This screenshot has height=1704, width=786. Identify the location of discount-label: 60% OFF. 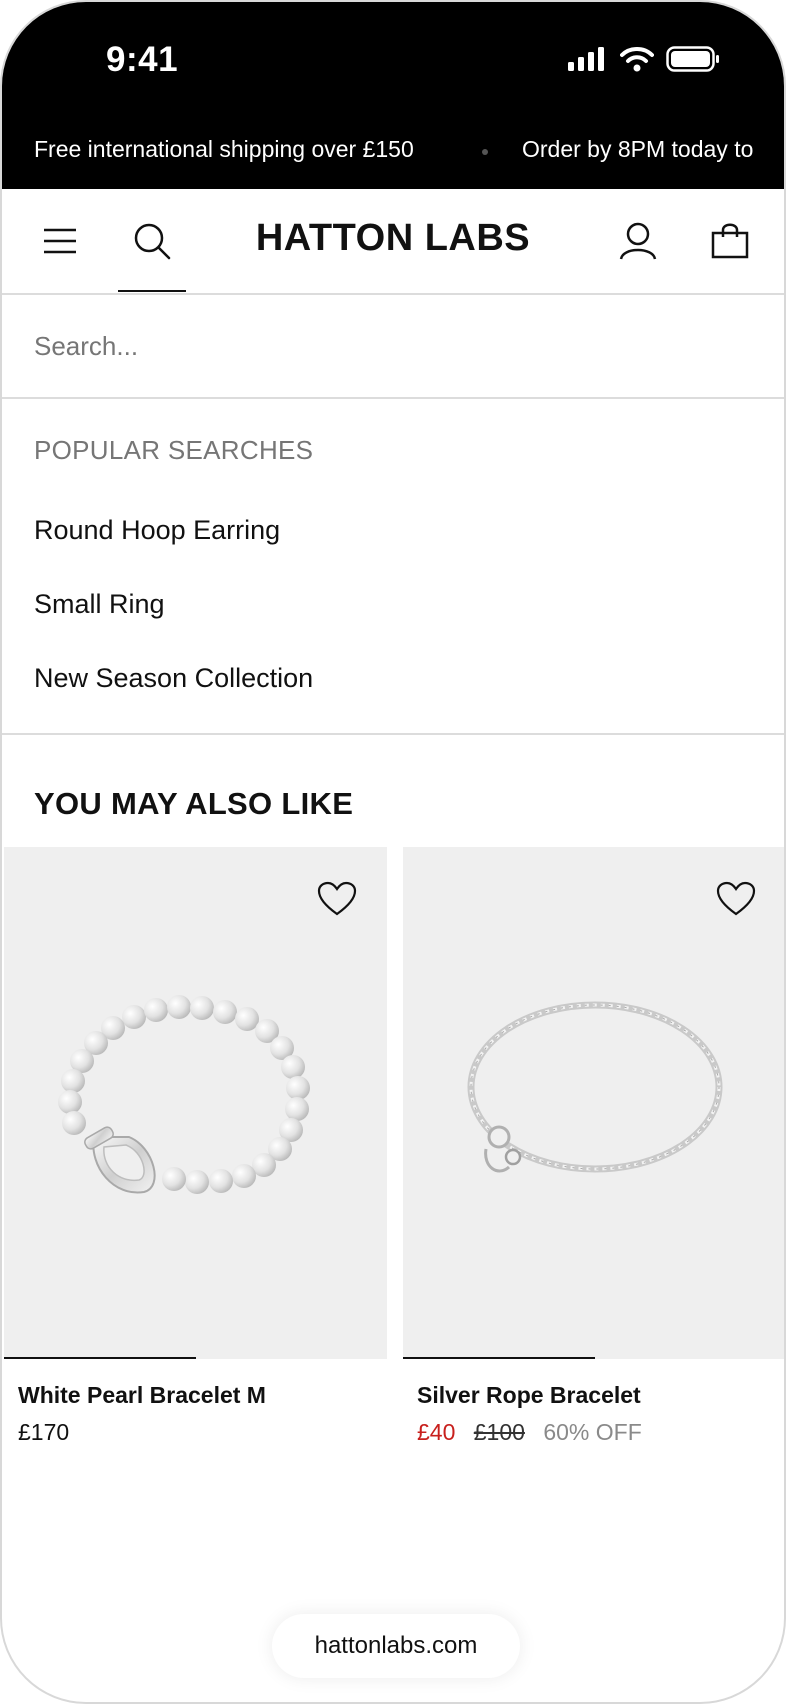
(592, 1432).